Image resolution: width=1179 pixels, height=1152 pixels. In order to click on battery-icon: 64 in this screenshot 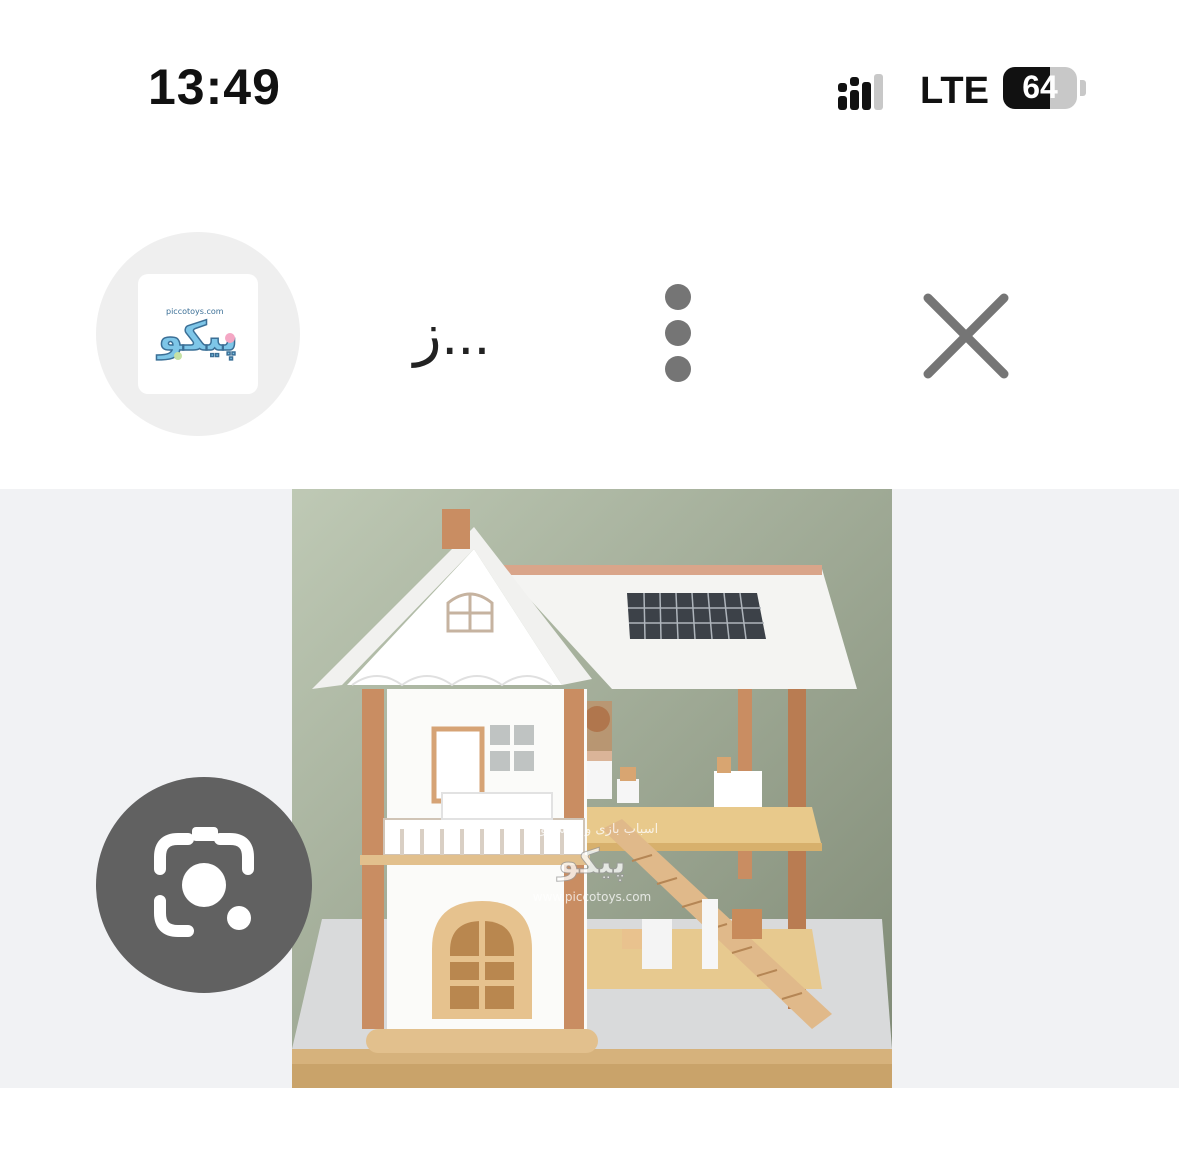, I will do `click(1040, 88)`.